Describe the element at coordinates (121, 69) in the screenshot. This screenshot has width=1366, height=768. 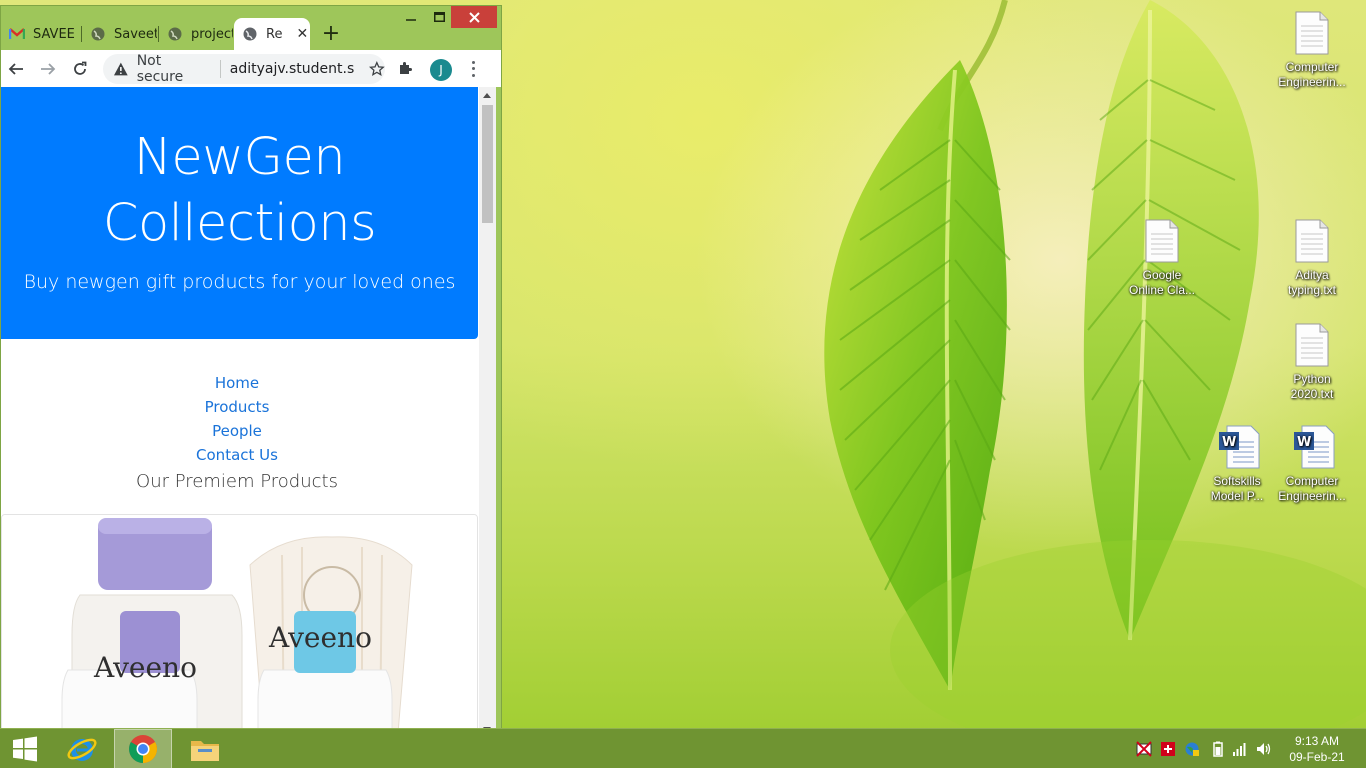
I see `warning-icon` at that location.